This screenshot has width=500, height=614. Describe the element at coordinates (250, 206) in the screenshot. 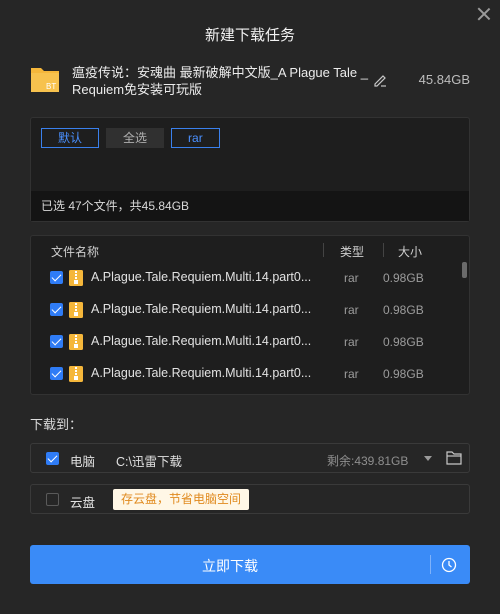

I see `selection-summary: 已选 47个文件，共45.84GB` at that location.